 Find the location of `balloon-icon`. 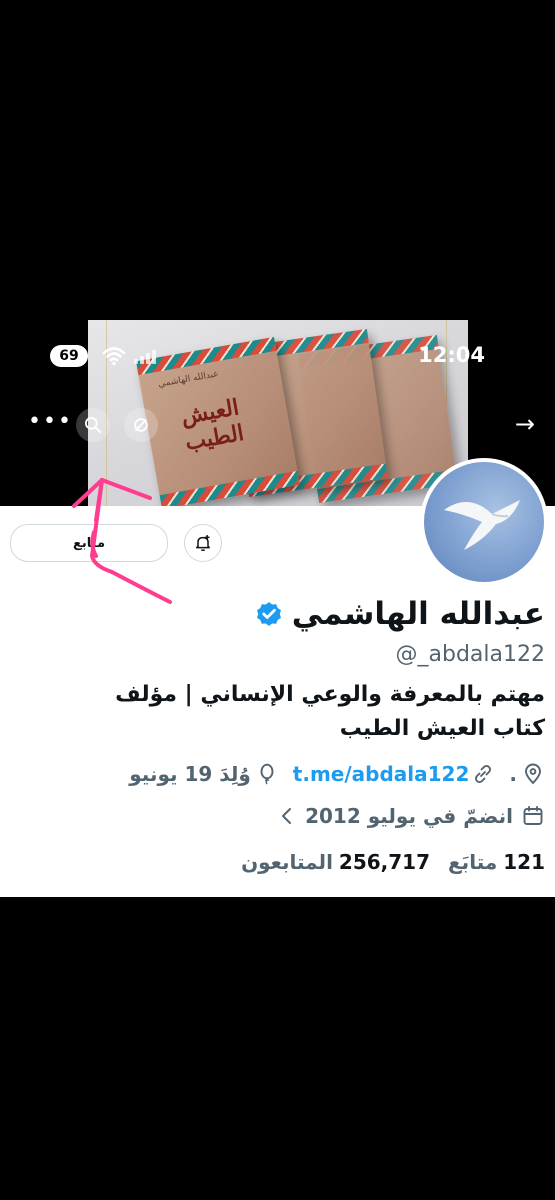

balloon-icon is located at coordinates (267, 774).